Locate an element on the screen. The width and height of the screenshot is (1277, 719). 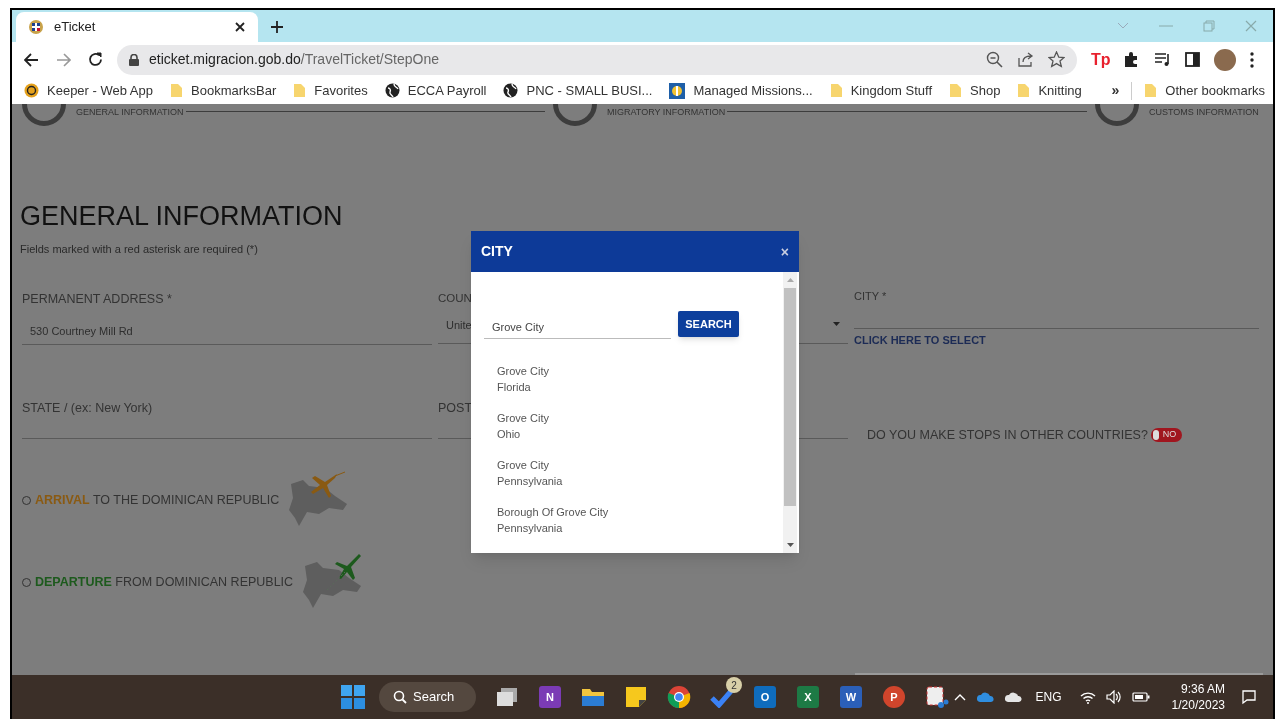
scrollbar is located at coordinates (790, 412).